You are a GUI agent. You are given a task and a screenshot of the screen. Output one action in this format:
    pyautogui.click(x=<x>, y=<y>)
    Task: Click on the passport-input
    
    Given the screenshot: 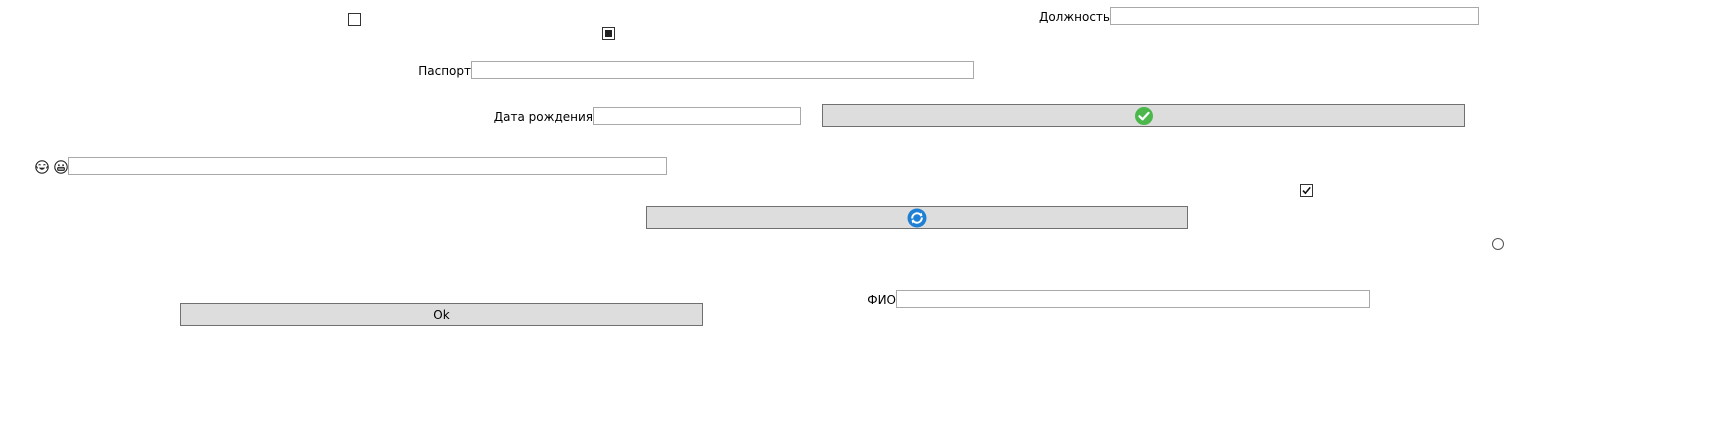 What is the action you would take?
    pyautogui.click(x=722, y=70)
    